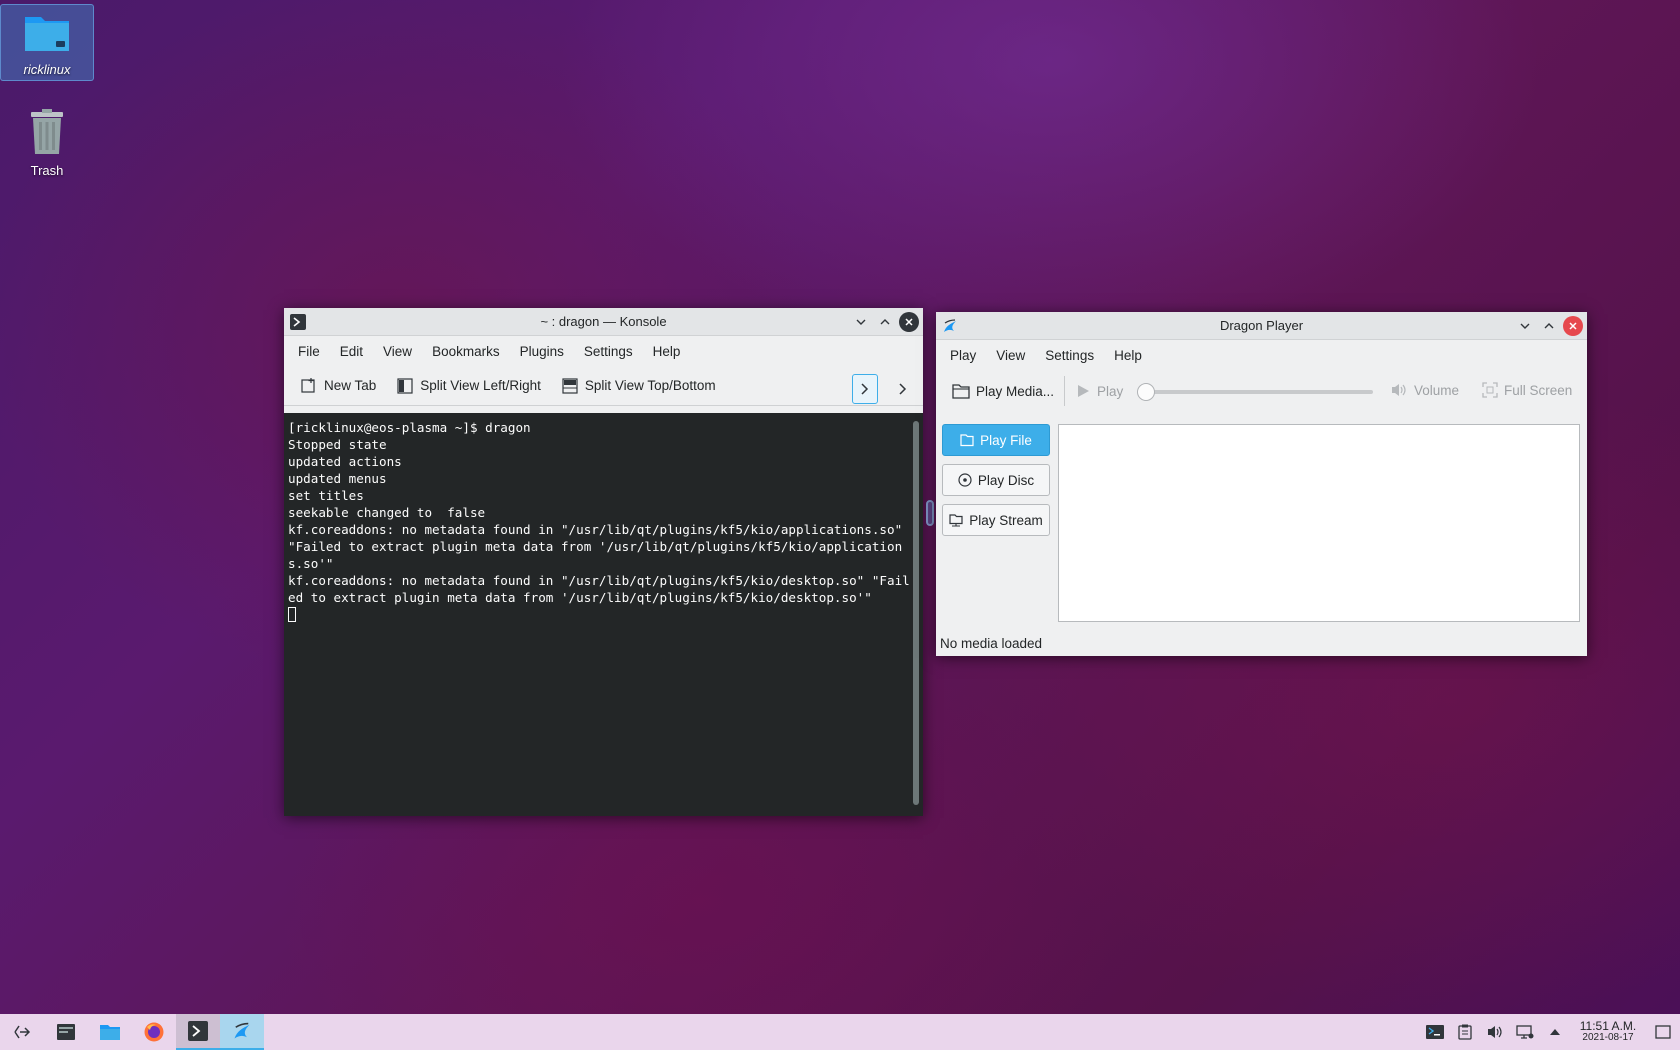 The width and height of the screenshot is (1680, 1050). I want to click on digital-clock: 11:51 A.M. 2021-08-17, so click(1608, 1032).